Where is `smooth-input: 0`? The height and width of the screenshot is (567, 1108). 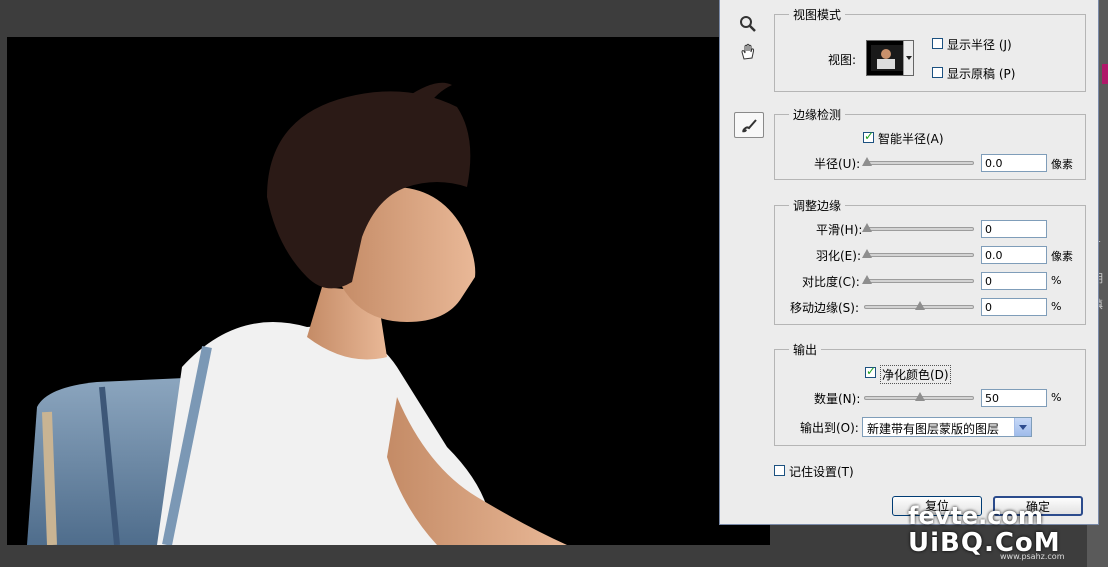
smooth-input: 0 is located at coordinates (1014, 229).